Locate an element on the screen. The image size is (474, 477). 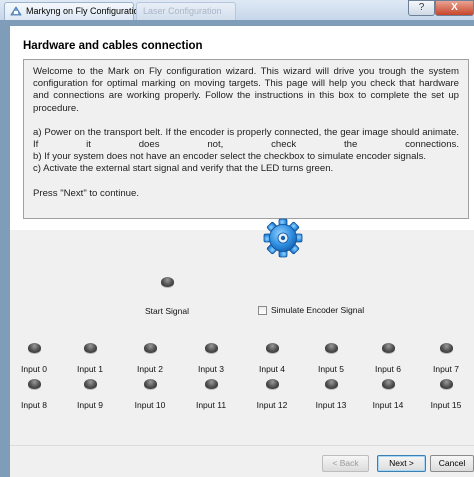
input-label: Input 1 is located at coordinates (90, 369).